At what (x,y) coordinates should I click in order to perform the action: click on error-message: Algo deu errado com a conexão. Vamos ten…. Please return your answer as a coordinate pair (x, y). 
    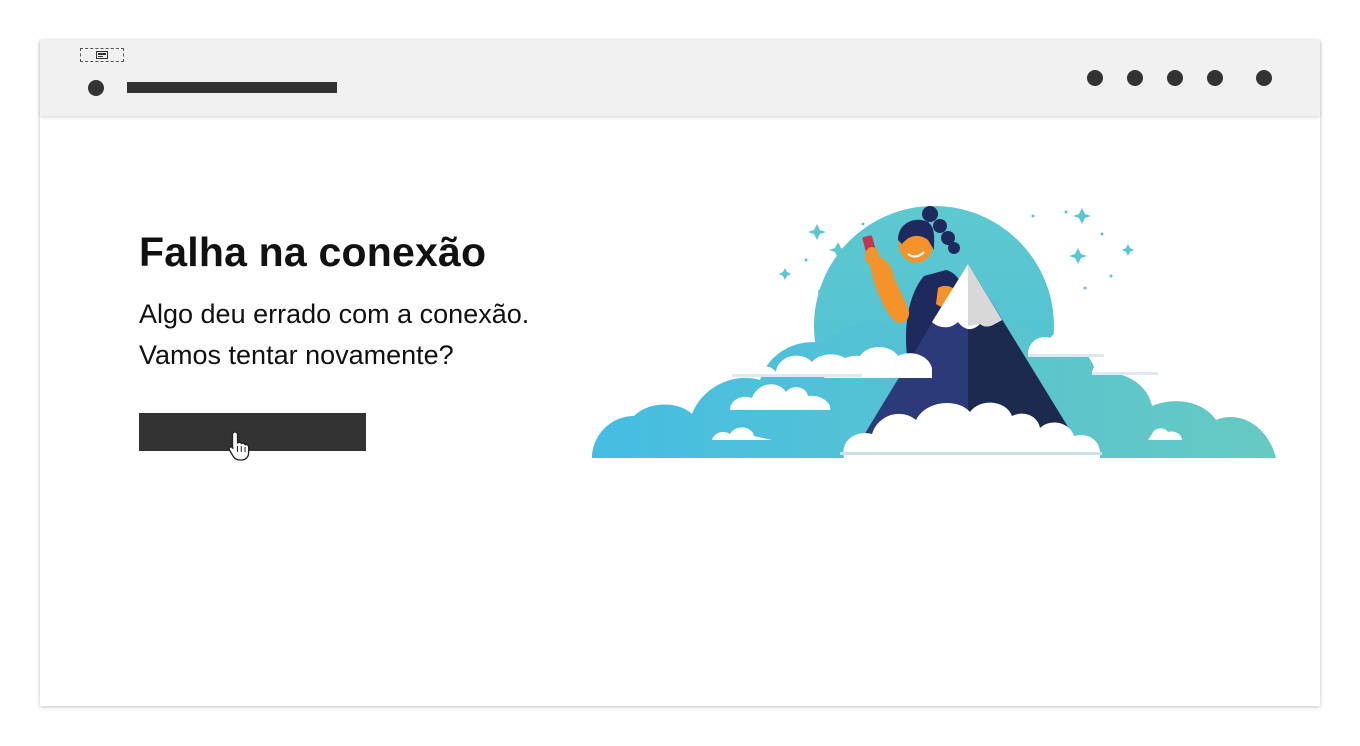
    Looking at the image, I should click on (334, 335).